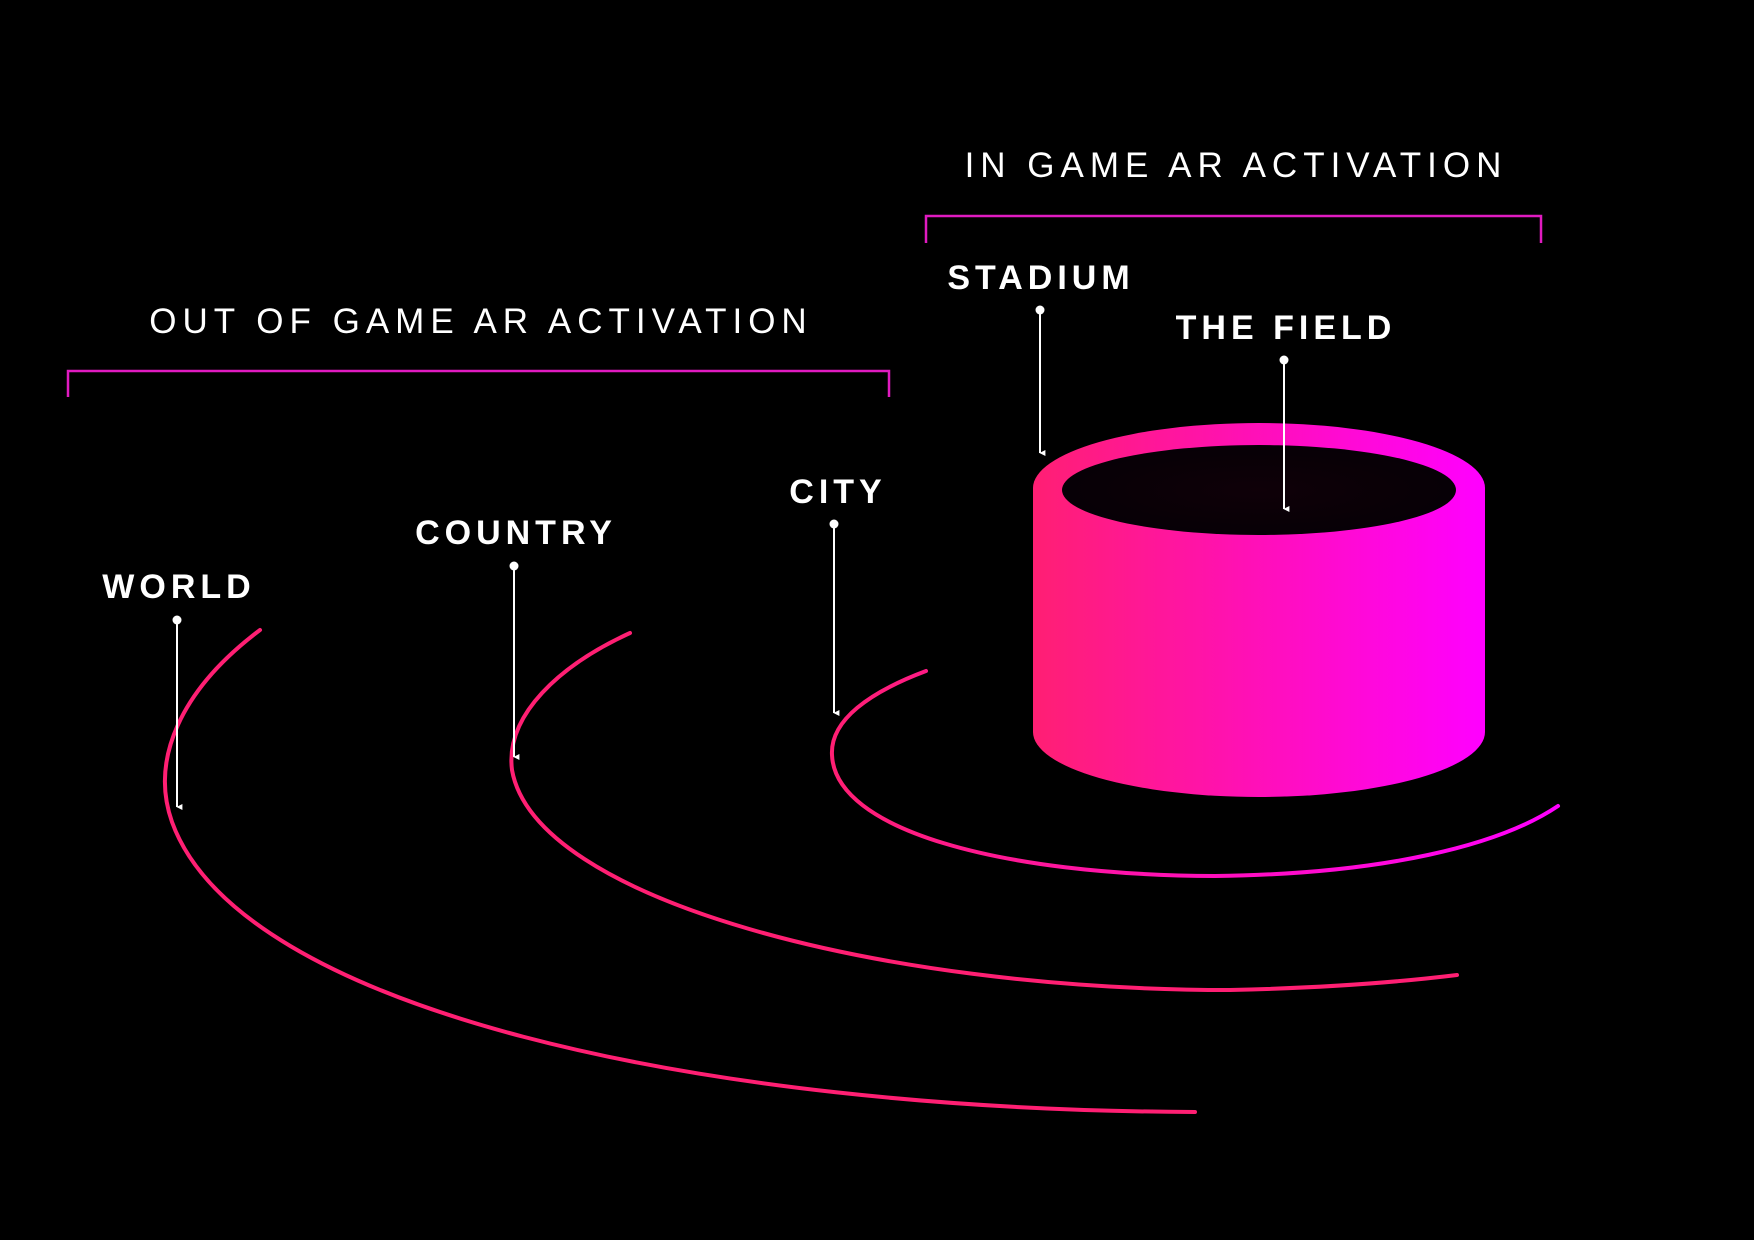 The width and height of the screenshot is (1754, 1240). Describe the element at coordinates (834, 617) in the screenshot. I see `city-pointer` at that location.